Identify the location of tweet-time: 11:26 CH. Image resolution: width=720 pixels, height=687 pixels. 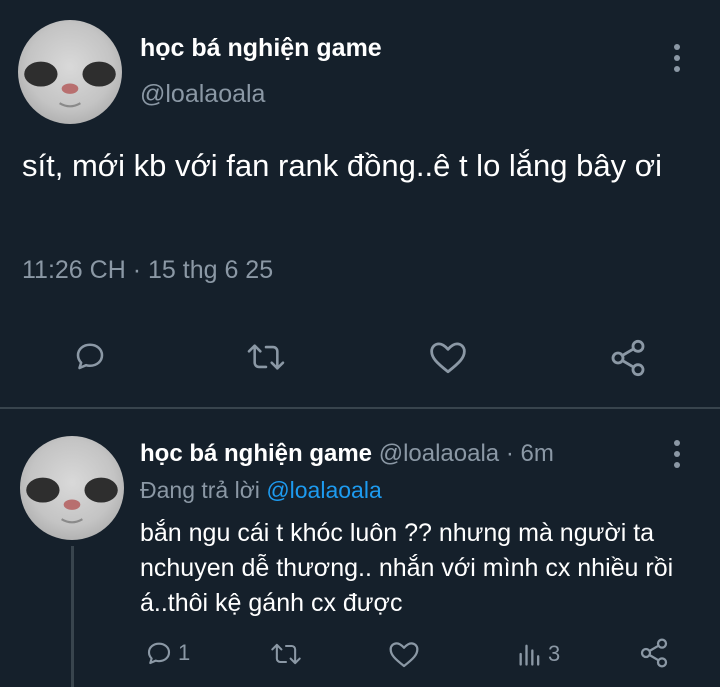
(74, 270).